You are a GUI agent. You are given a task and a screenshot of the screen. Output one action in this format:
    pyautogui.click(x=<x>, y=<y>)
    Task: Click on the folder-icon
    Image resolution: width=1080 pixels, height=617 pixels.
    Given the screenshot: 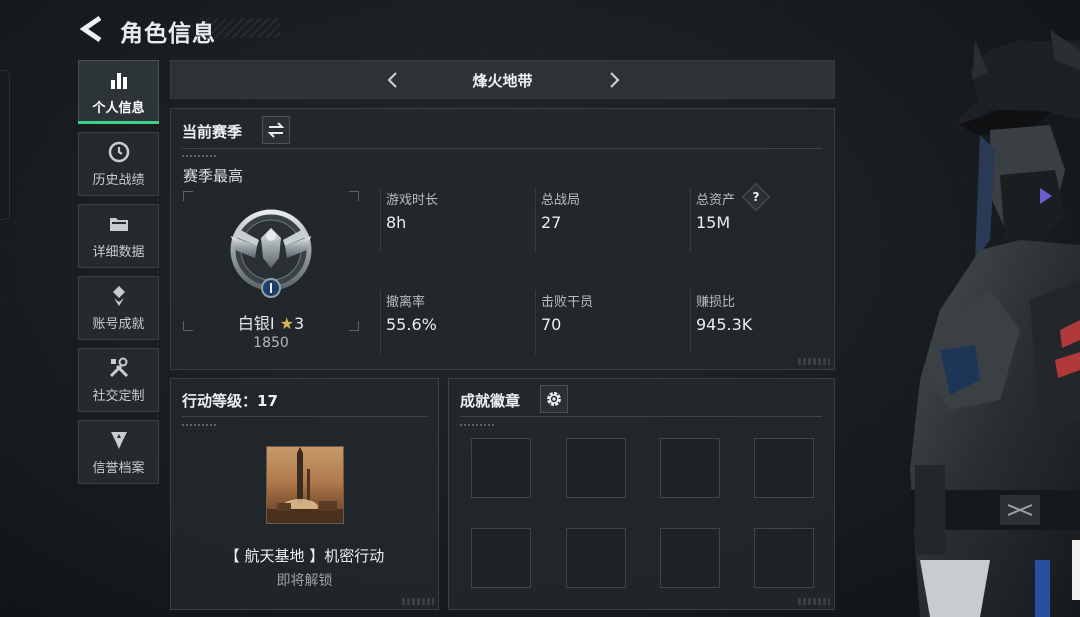 What is the action you would take?
    pyautogui.click(x=118, y=224)
    